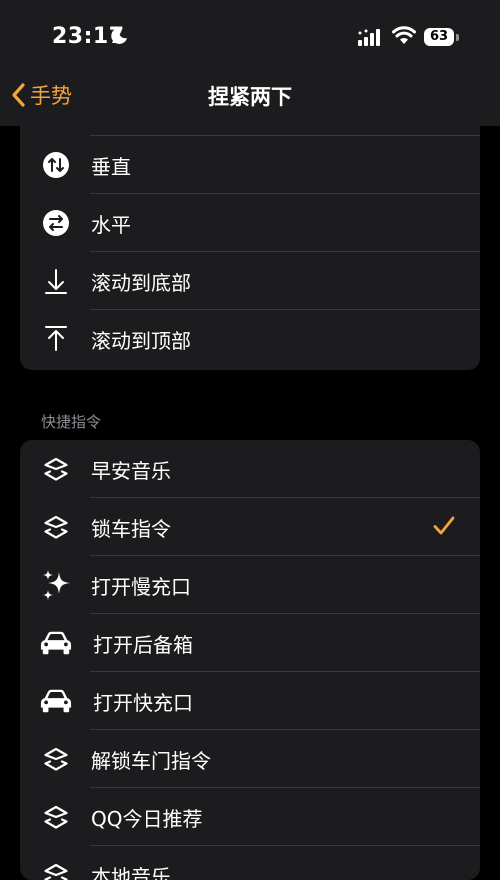 The width and height of the screenshot is (500, 880). I want to click on option-scroll-to-bottom: 滚动到底部, so click(250, 281).